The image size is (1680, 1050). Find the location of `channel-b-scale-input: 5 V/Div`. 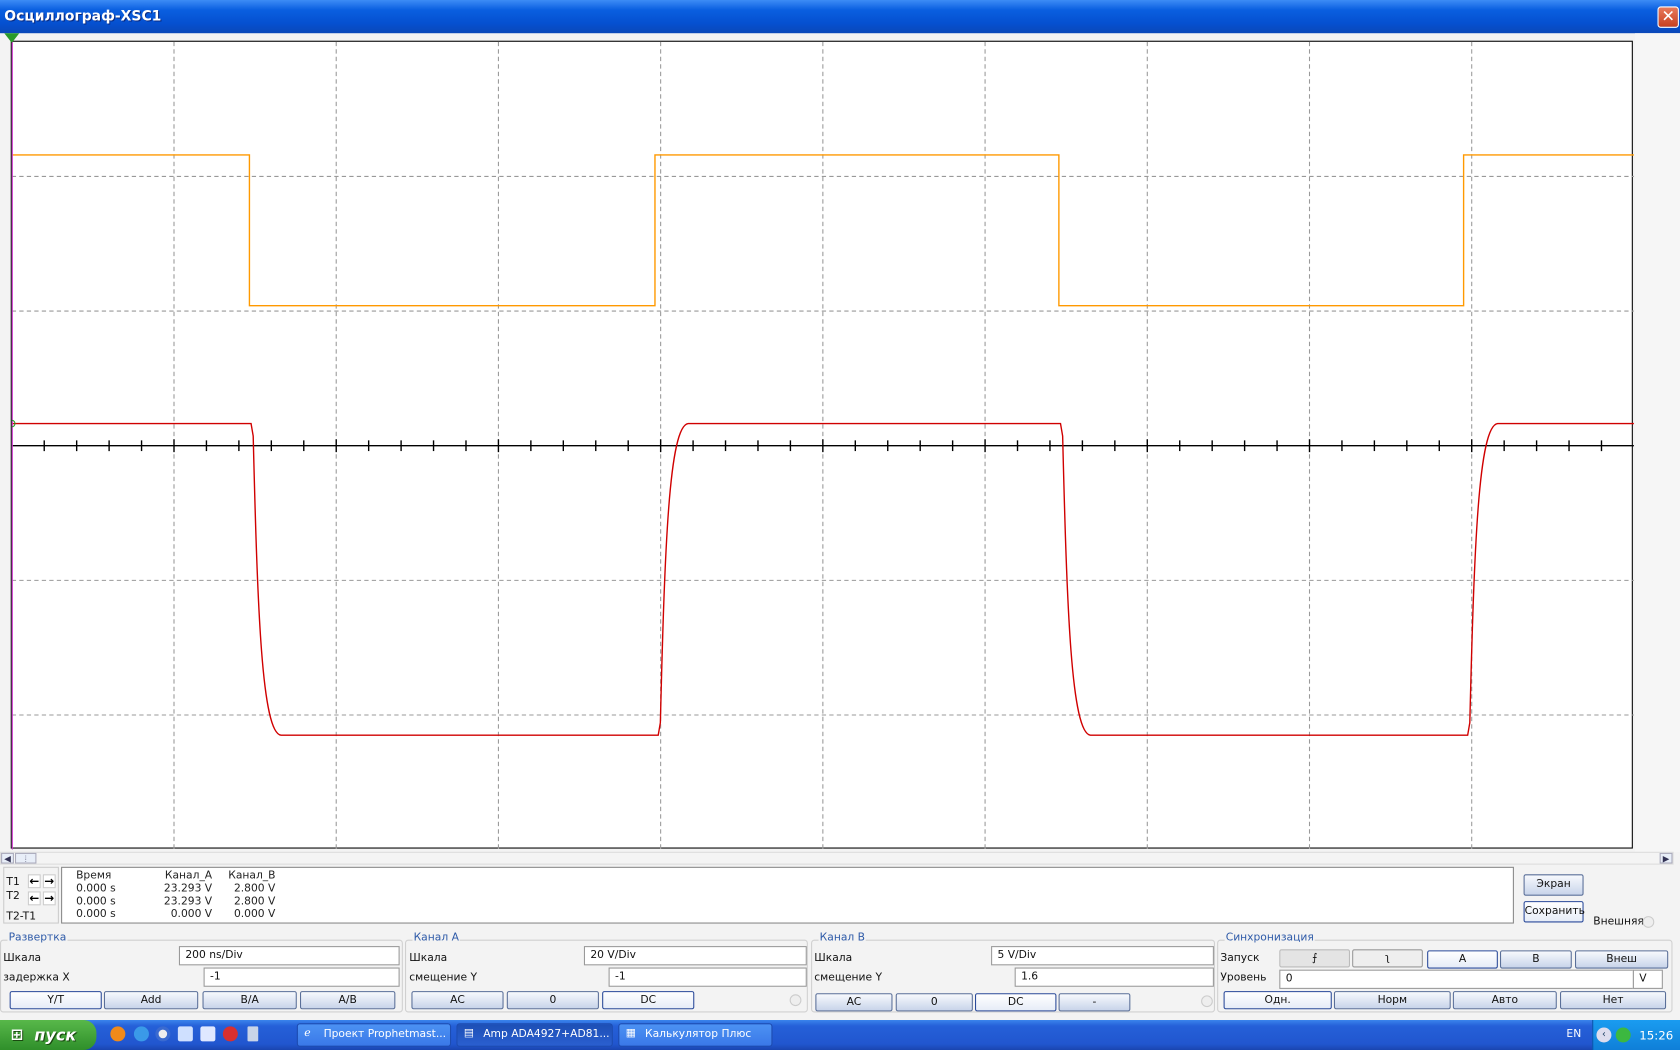

channel-b-scale-input: 5 V/Div is located at coordinates (1102, 956).